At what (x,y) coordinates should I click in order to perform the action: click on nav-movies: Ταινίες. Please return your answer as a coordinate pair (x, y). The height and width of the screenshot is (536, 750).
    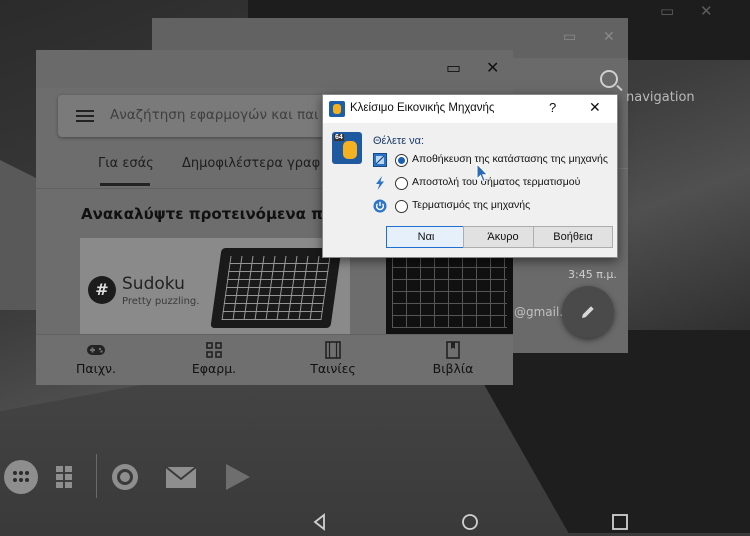
    Looking at the image, I should click on (333, 358).